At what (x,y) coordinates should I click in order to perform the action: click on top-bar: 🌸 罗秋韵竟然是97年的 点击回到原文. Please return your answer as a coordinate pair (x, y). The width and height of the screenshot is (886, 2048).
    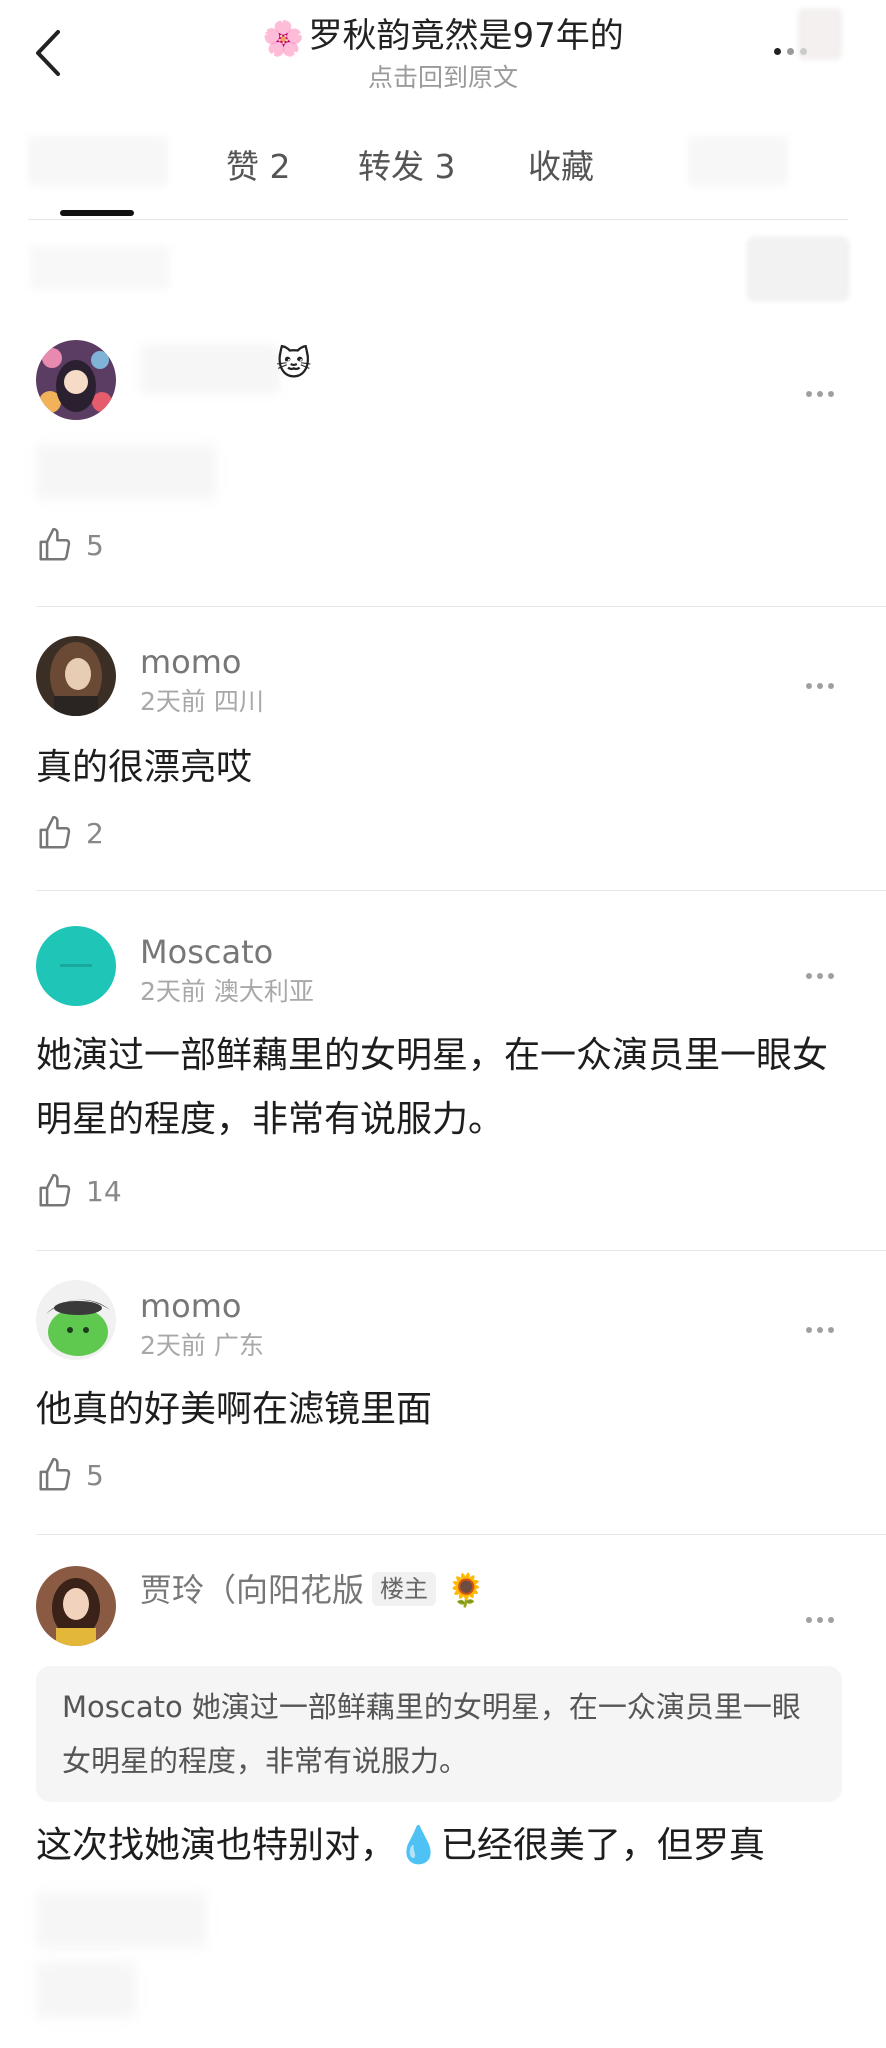
    Looking at the image, I should click on (443, 55).